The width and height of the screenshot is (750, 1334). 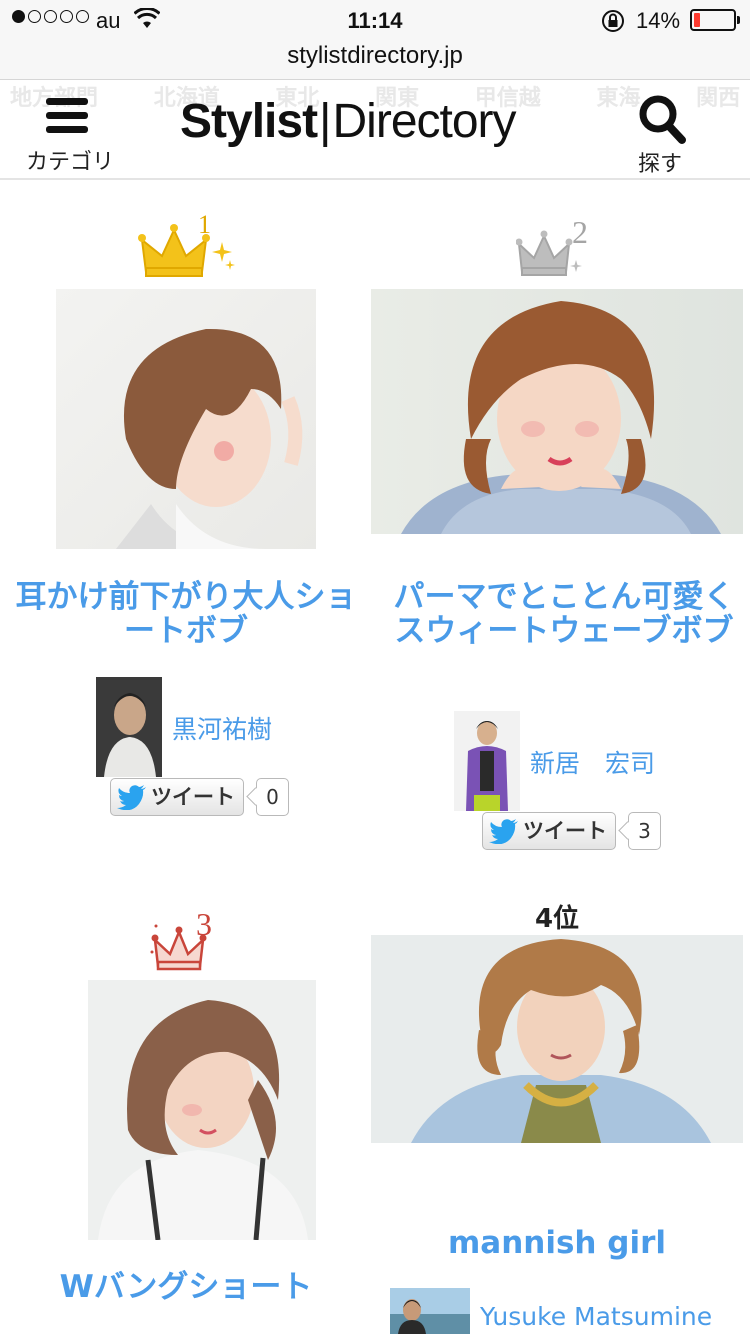 What do you see at coordinates (188, 940) in the screenshot?
I see `bronze-crown-icon: 3` at bounding box center [188, 940].